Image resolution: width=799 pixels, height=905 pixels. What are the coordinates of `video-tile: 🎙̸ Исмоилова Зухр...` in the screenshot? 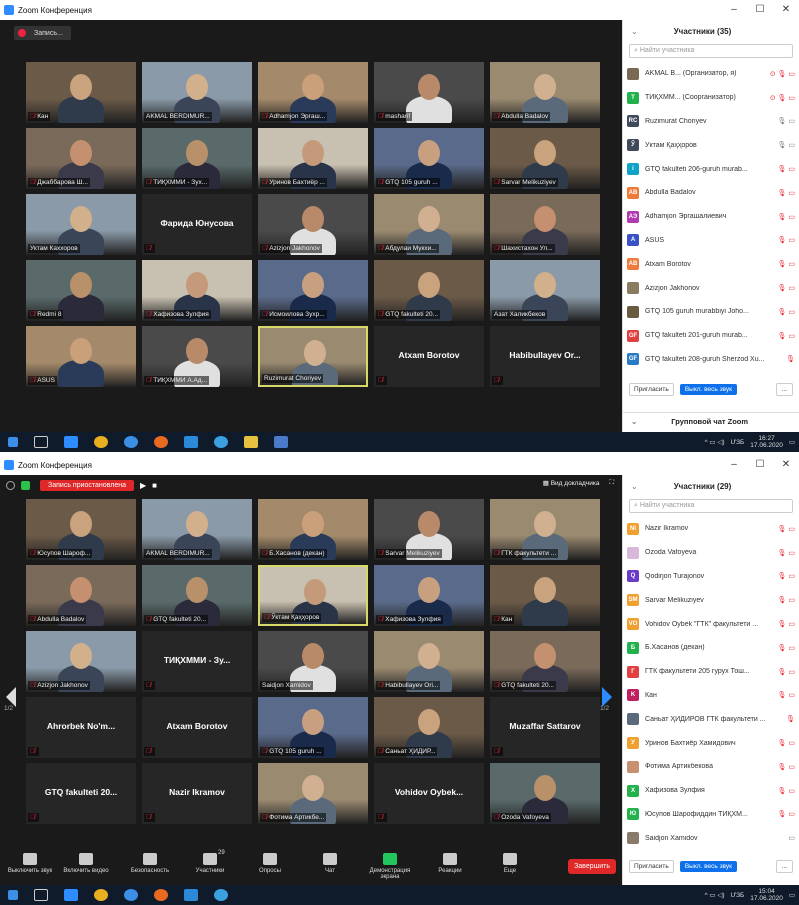 It's located at (313, 290).